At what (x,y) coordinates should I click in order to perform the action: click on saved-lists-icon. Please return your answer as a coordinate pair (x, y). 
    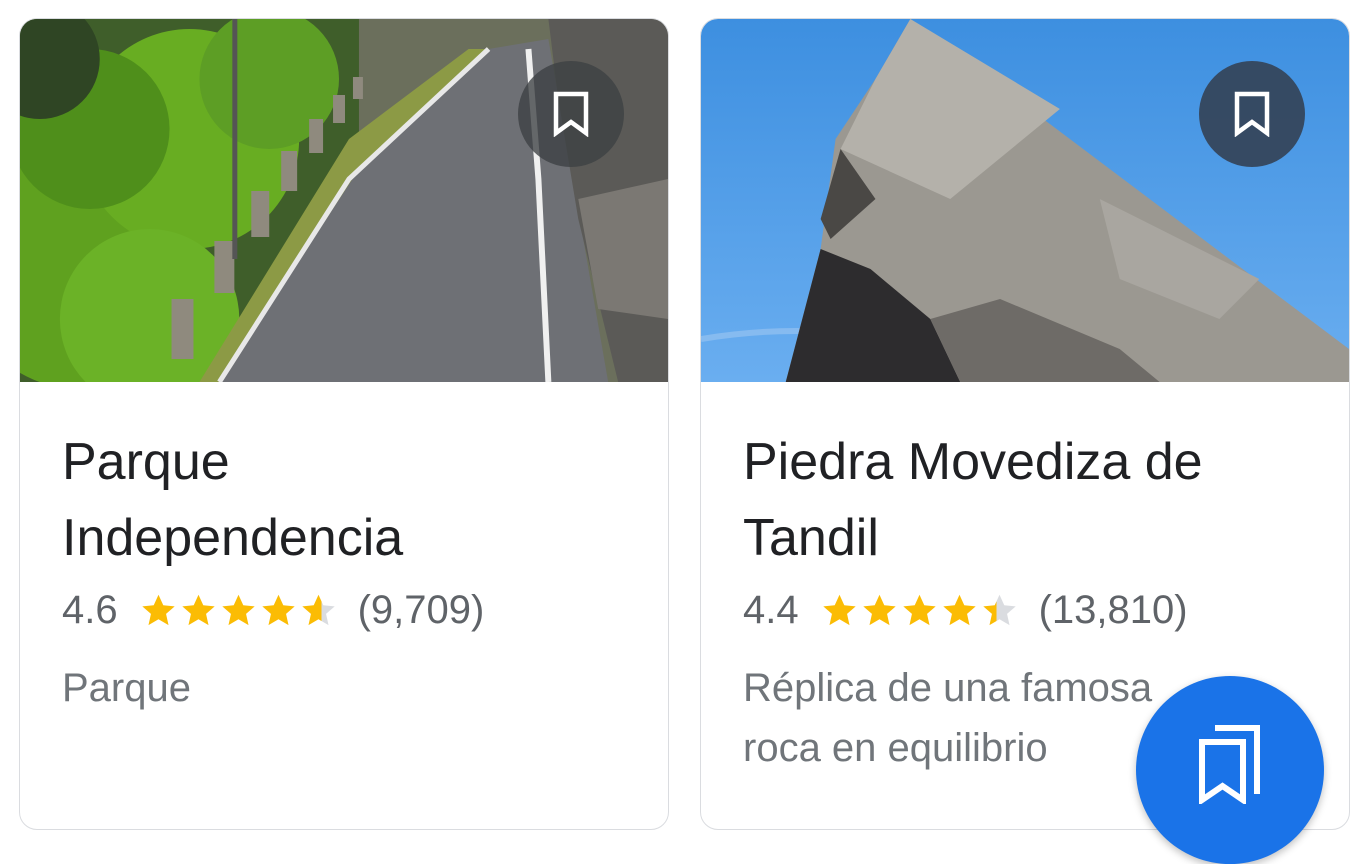
    Looking at the image, I should click on (1229, 764).